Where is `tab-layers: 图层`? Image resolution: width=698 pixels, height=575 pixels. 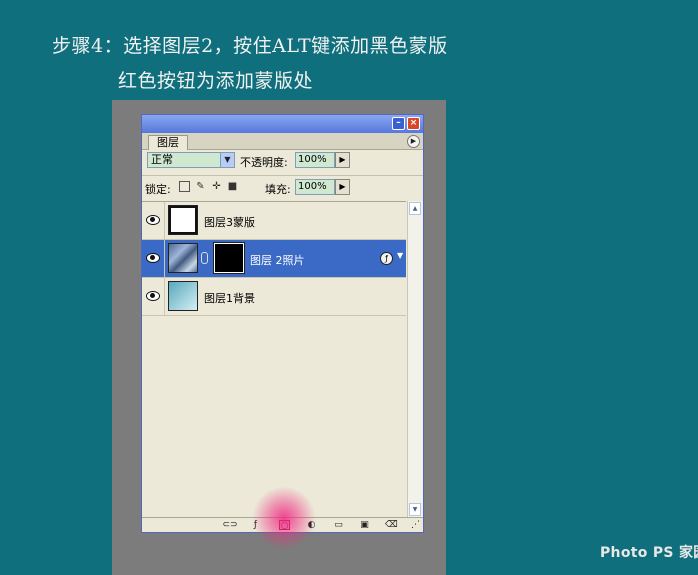
tab-layers: 图层 is located at coordinates (168, 142).